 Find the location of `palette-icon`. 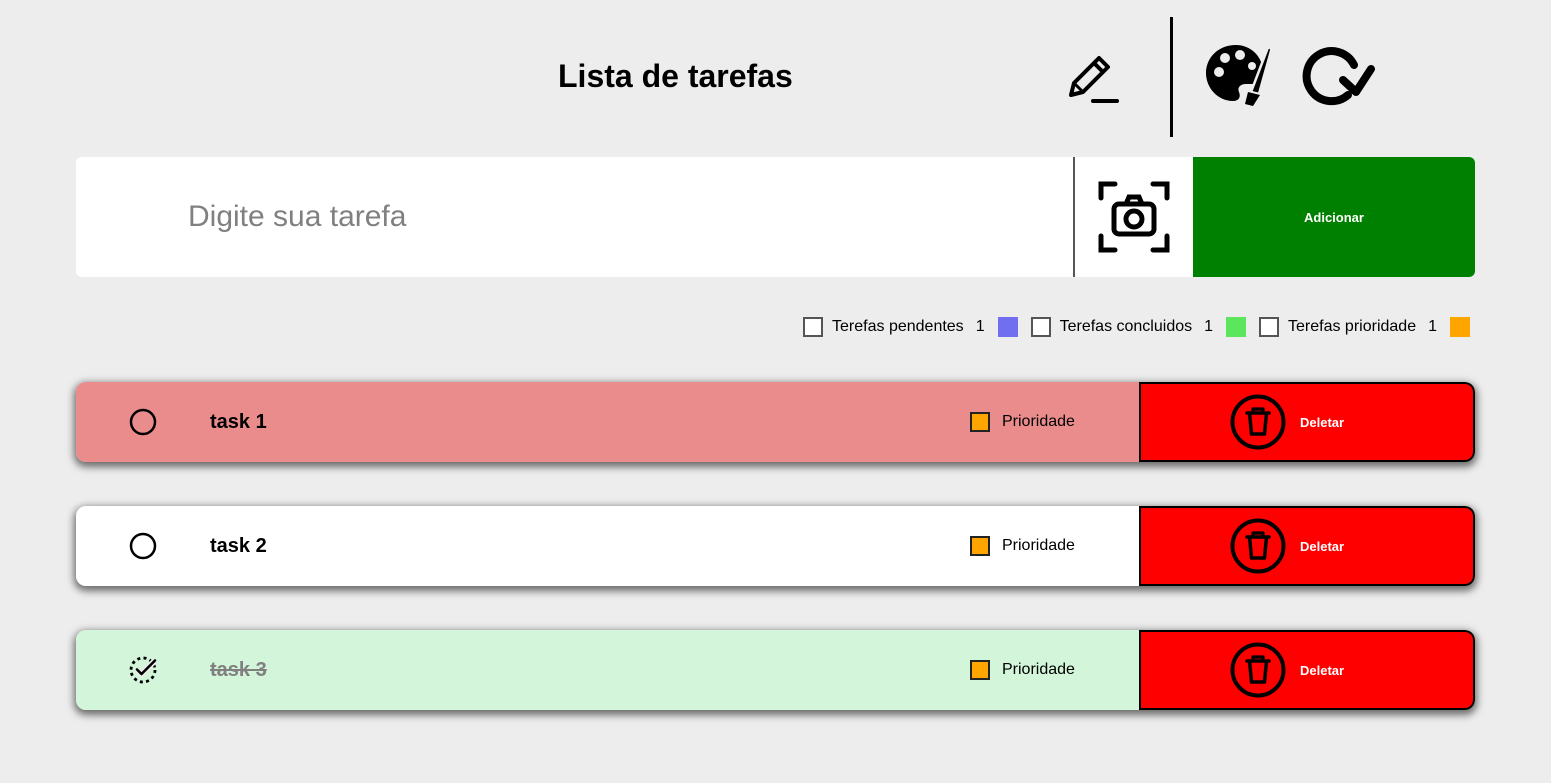

palette-icon is located at coordinates (1239, 75).